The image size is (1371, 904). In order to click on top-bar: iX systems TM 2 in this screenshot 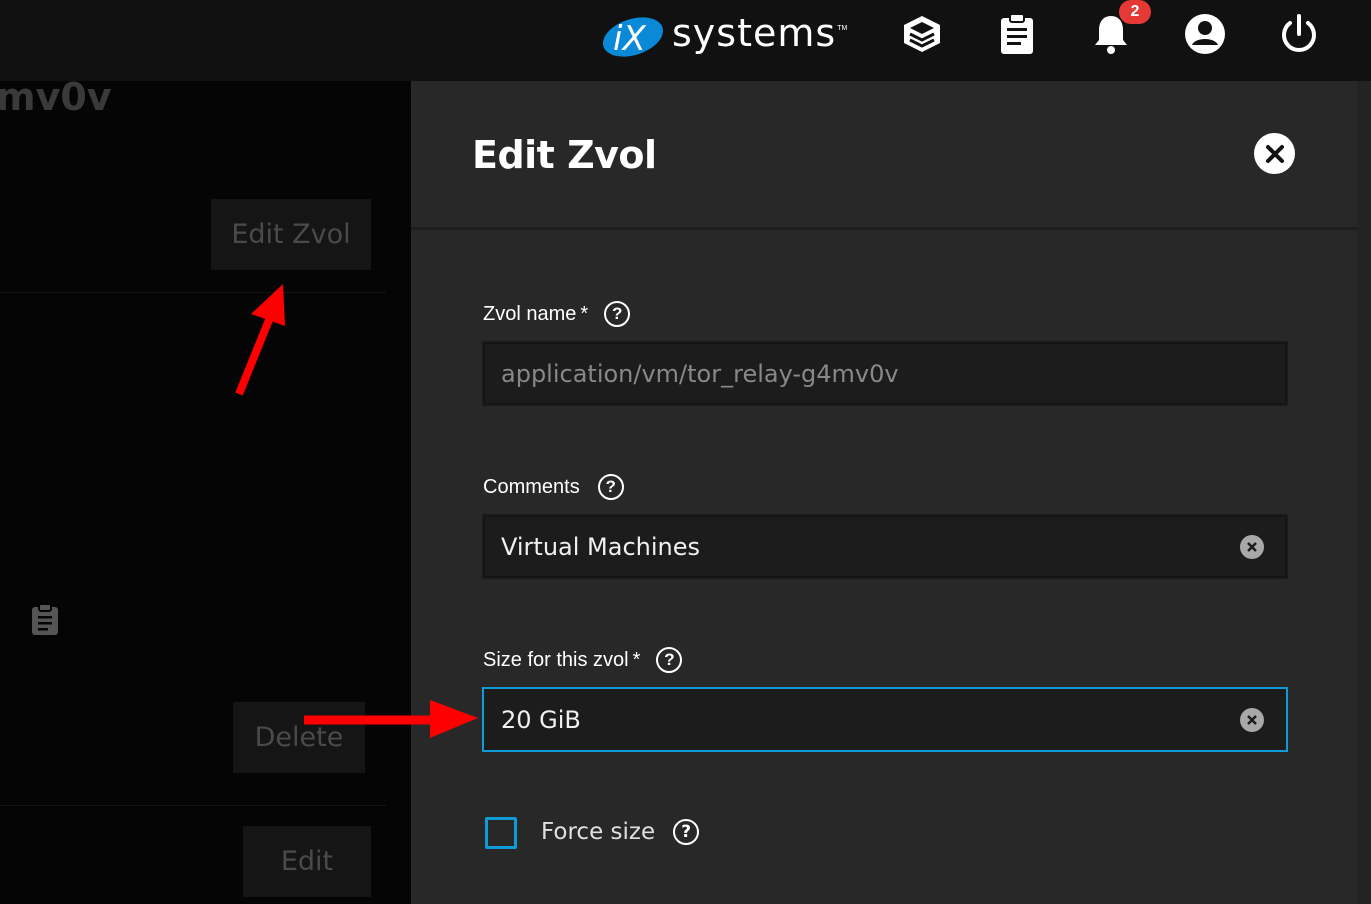, I will do `click(685, 40)`.